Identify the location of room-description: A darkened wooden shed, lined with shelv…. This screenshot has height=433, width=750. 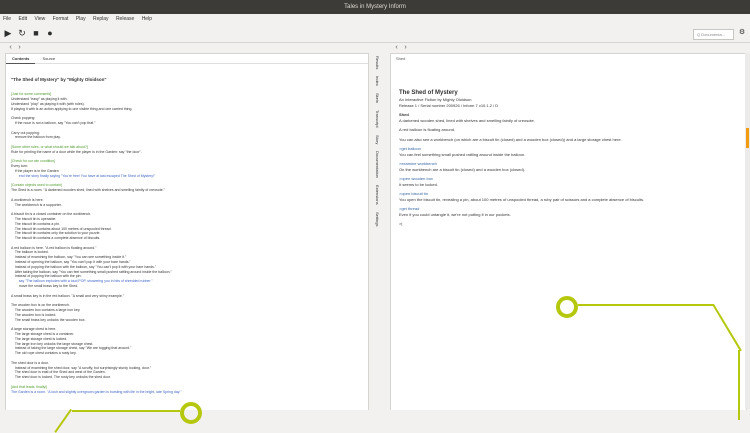
(467, 120).